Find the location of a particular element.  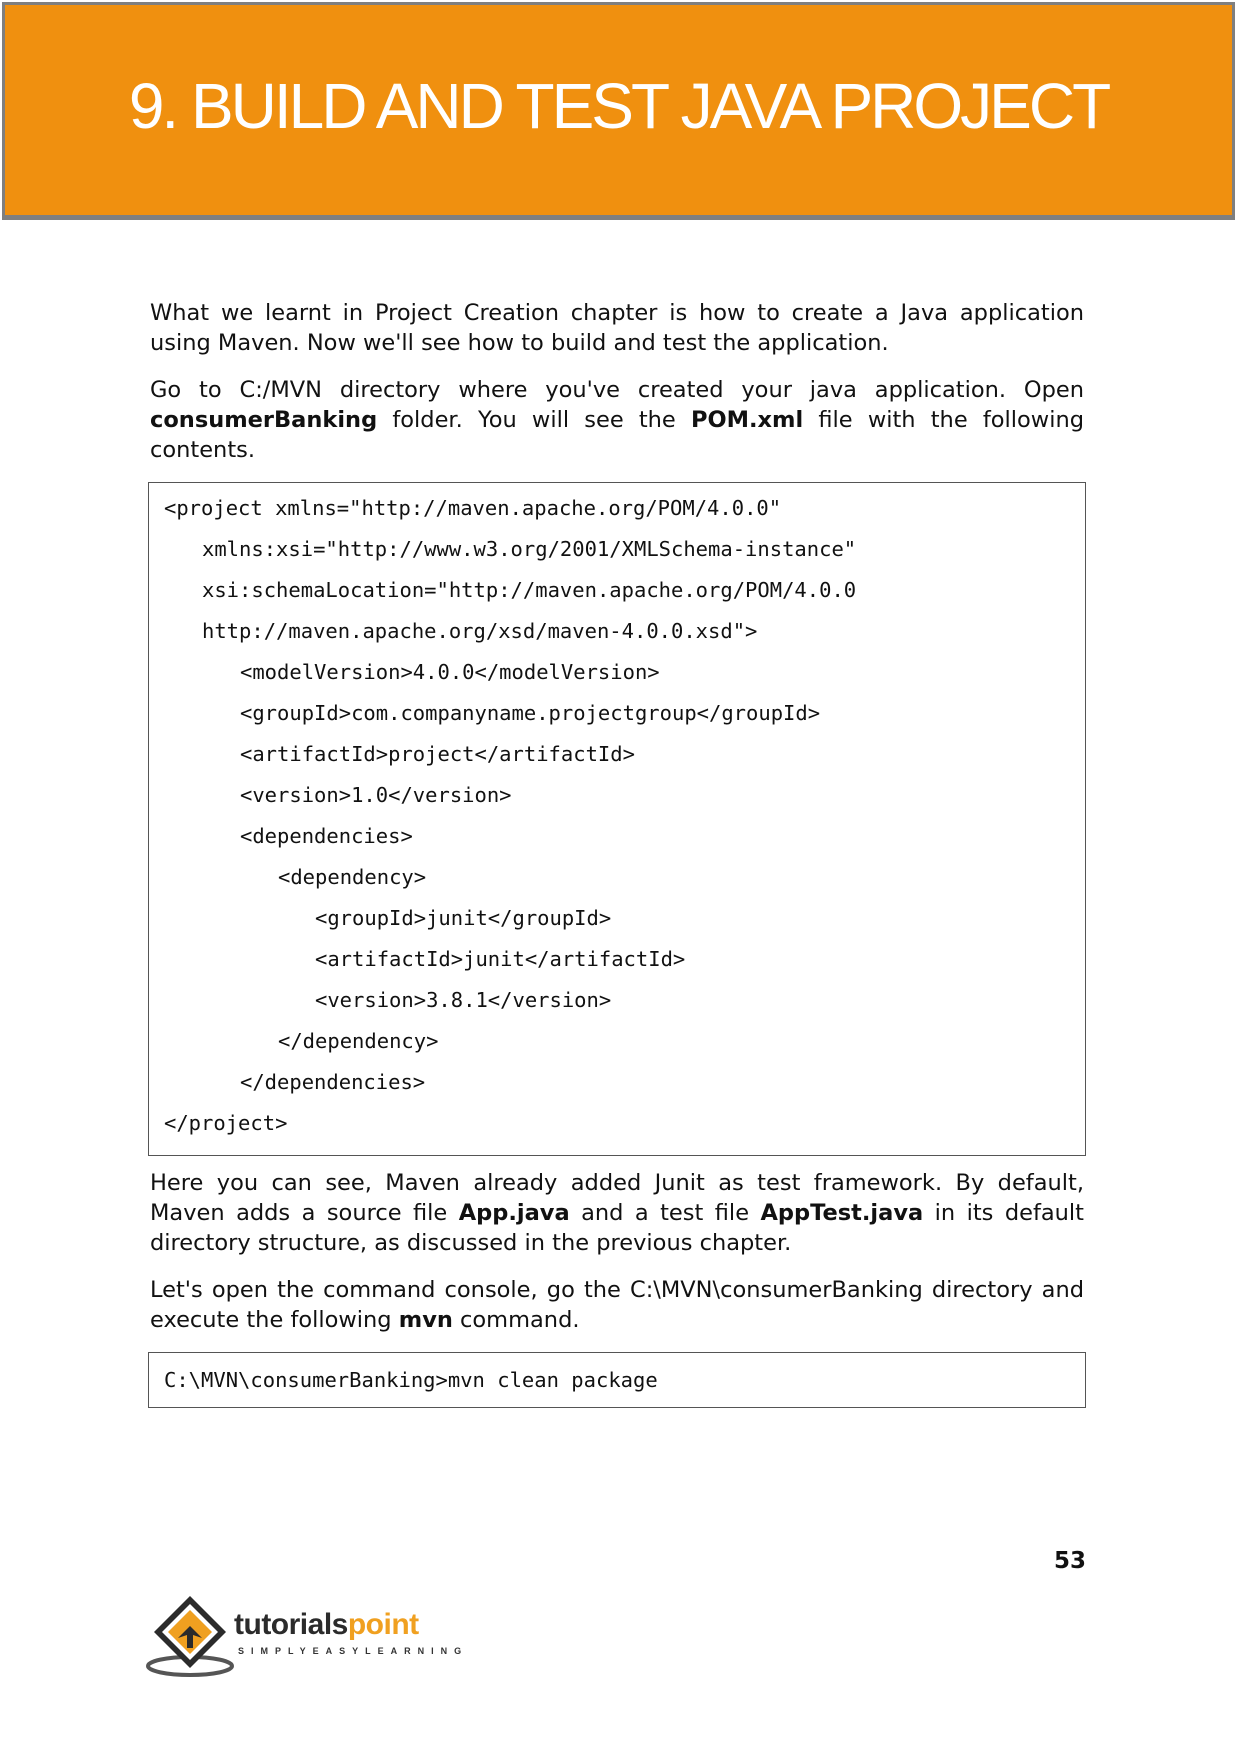

logo-word: point is located at coordinates (383, 1624).